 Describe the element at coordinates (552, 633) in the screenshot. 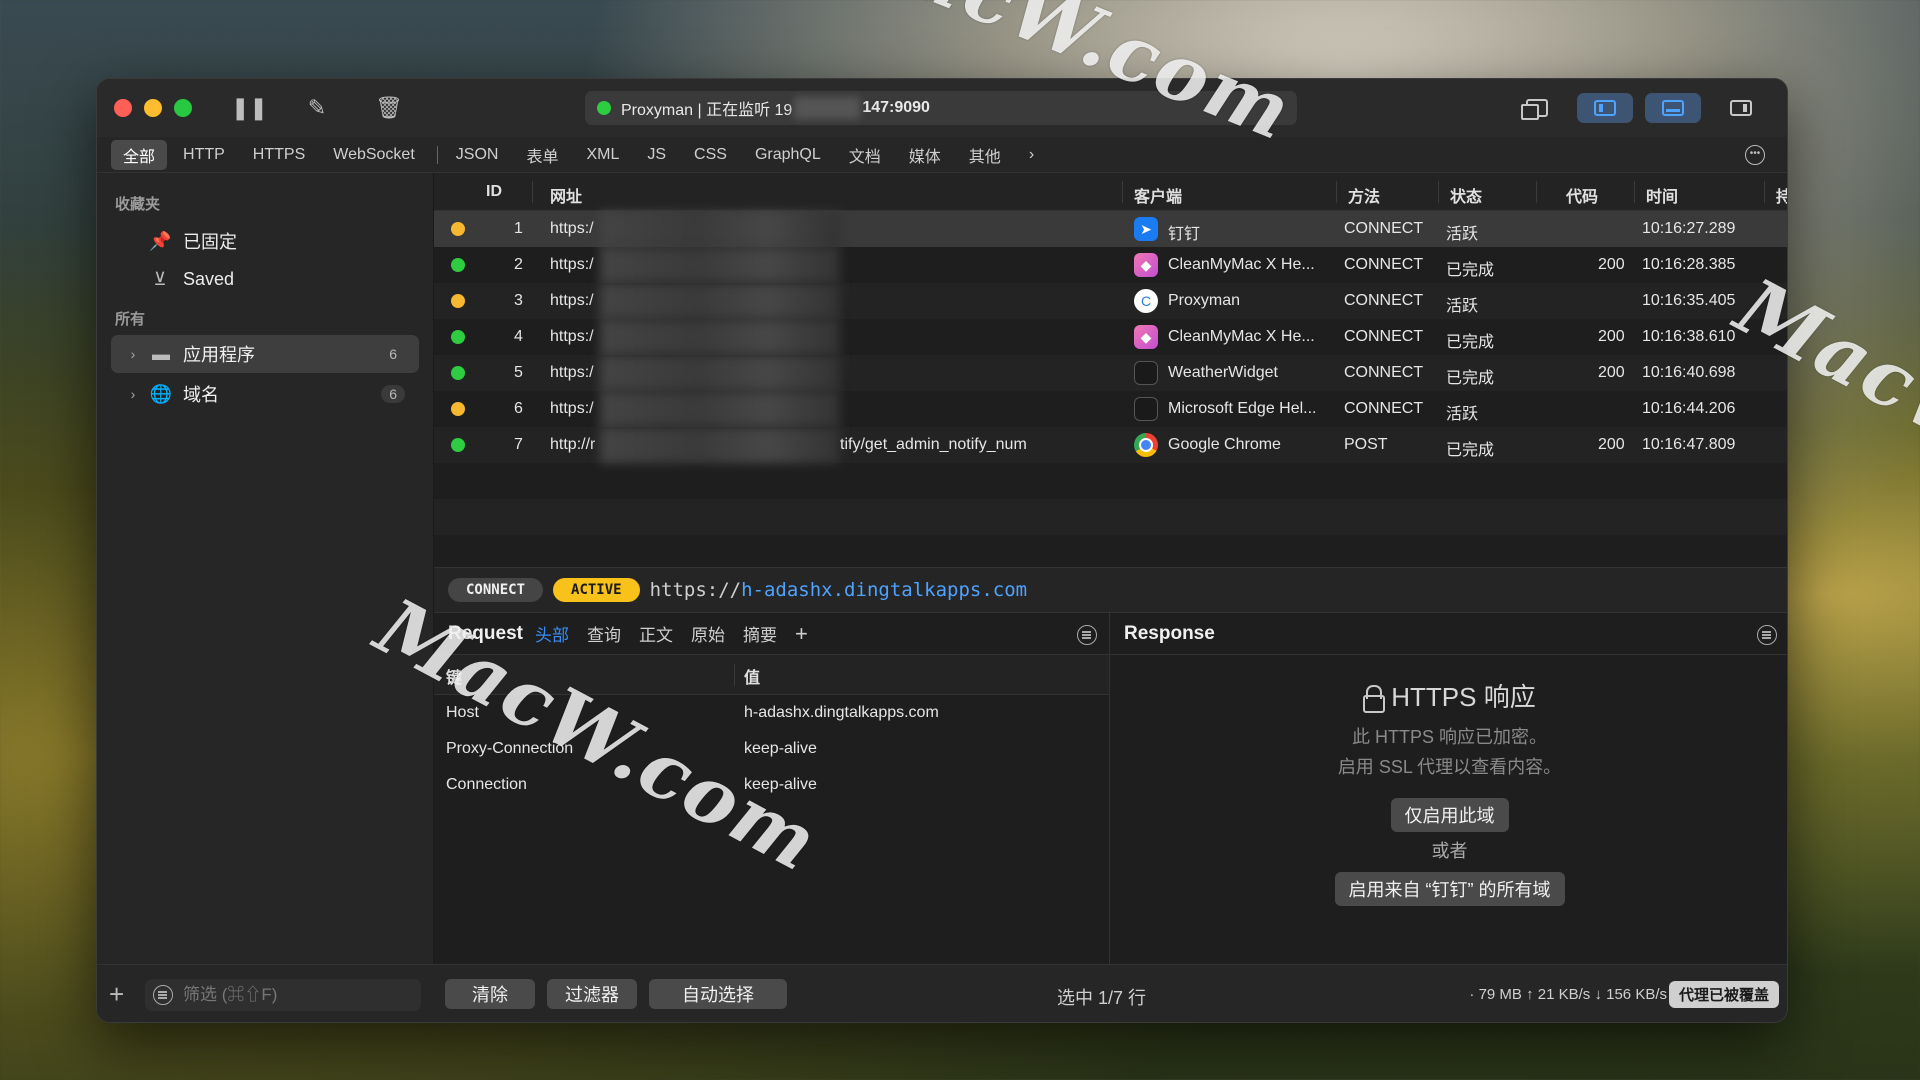

I see `tab-headers: 头部` at that location.